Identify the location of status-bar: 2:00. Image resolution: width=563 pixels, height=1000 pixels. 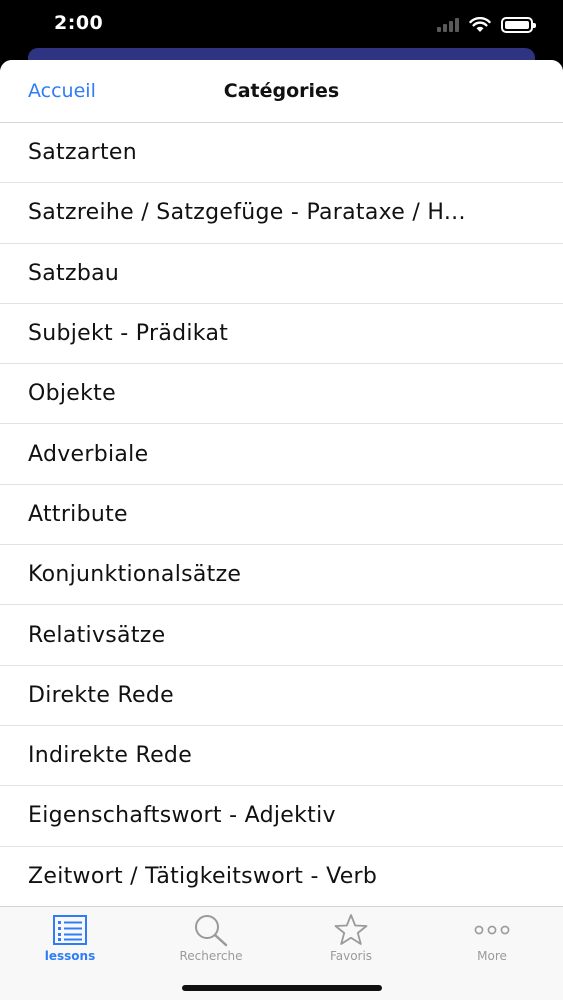
(281, 25).